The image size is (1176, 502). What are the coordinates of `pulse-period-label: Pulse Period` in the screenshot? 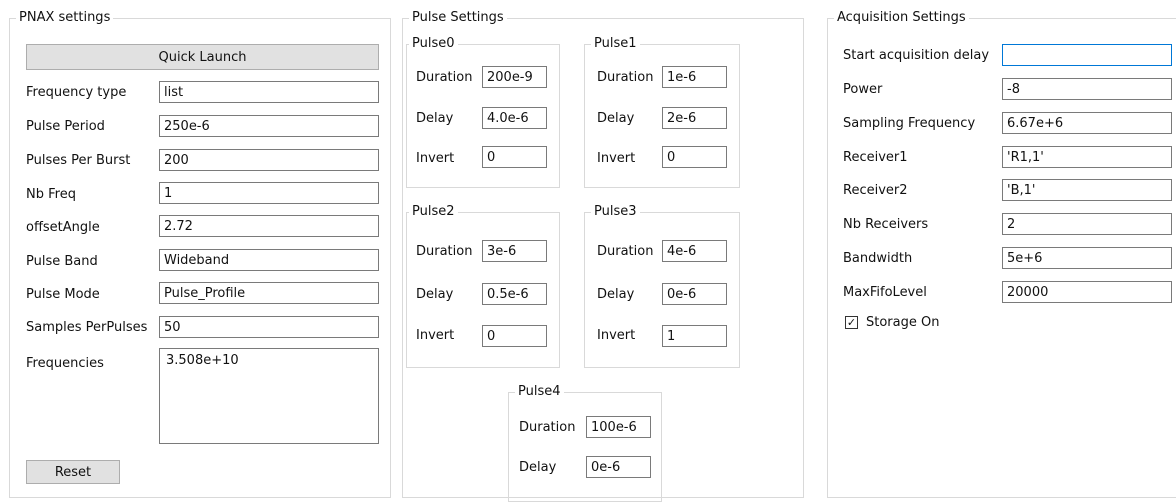 It's located at (65, 126).